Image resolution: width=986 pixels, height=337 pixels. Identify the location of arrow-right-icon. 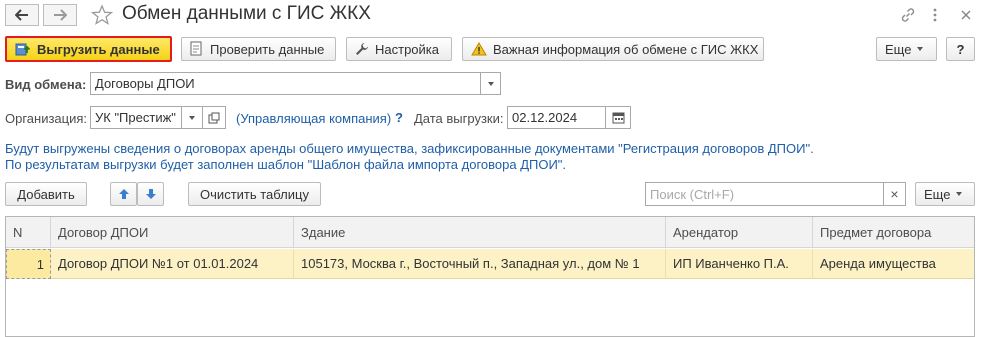
(60, 15).